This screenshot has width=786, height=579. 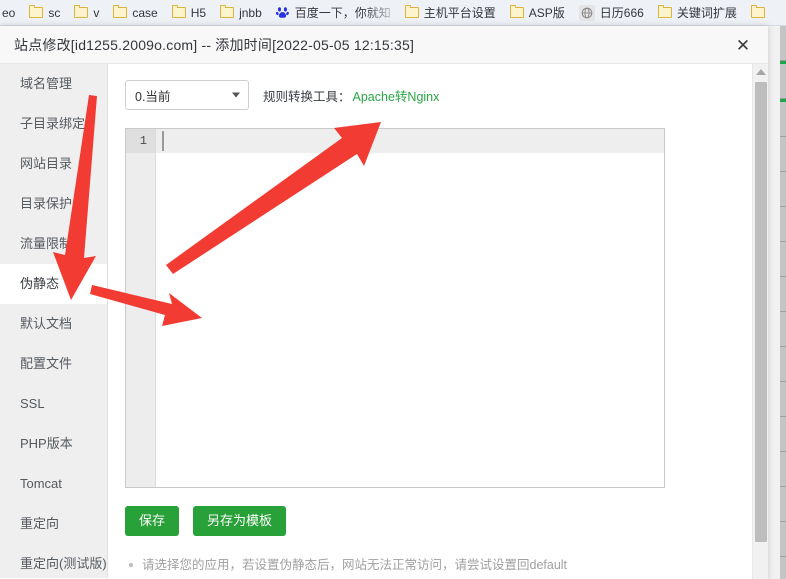 What do you see at coordinates (410, 141) in the screenshot?
I see `editor-active-line-highlight` at bounding box center [410, 141].